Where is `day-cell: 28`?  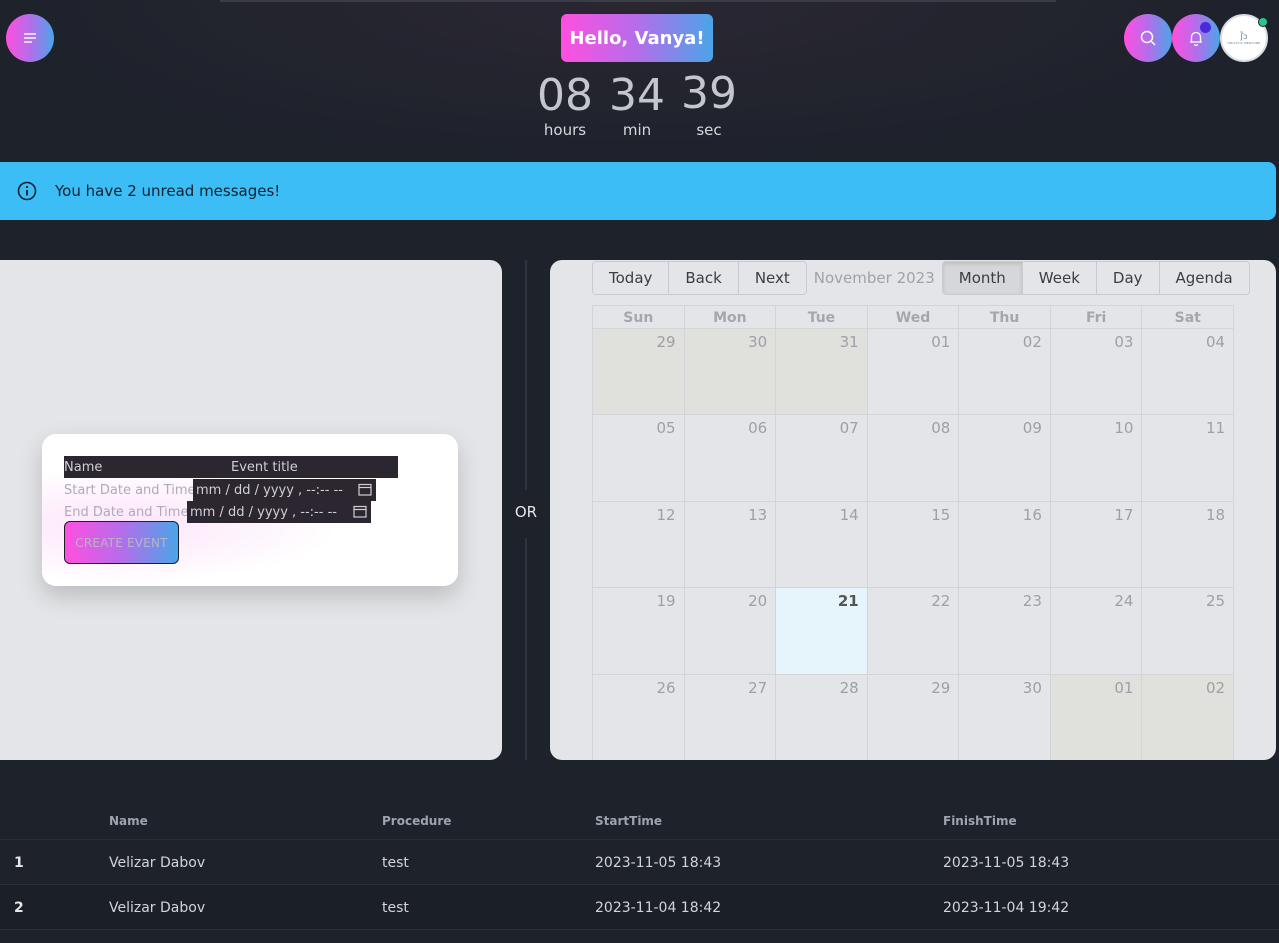
day-cell: 28 is located at coordinates (822, 717).